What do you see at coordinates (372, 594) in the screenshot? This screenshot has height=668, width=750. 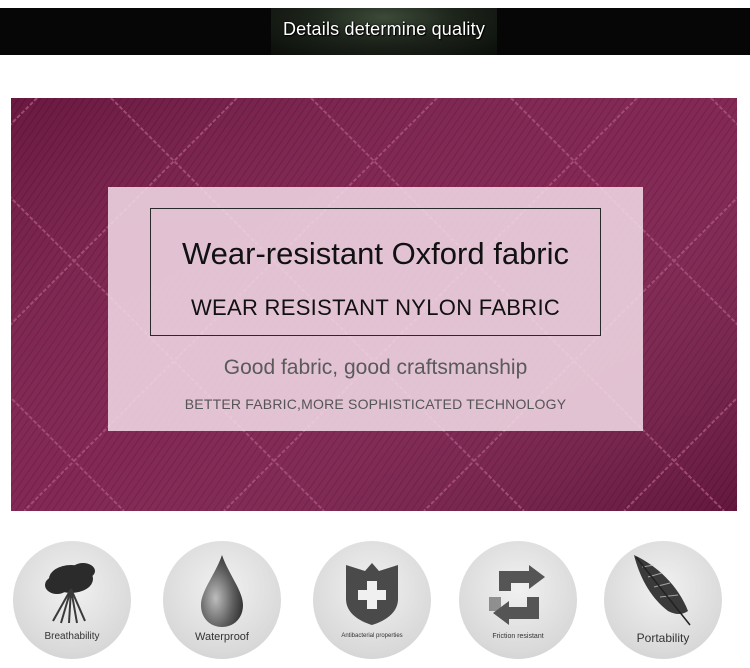 I see `shield-cross-icon` at bounding box center [372, 594].